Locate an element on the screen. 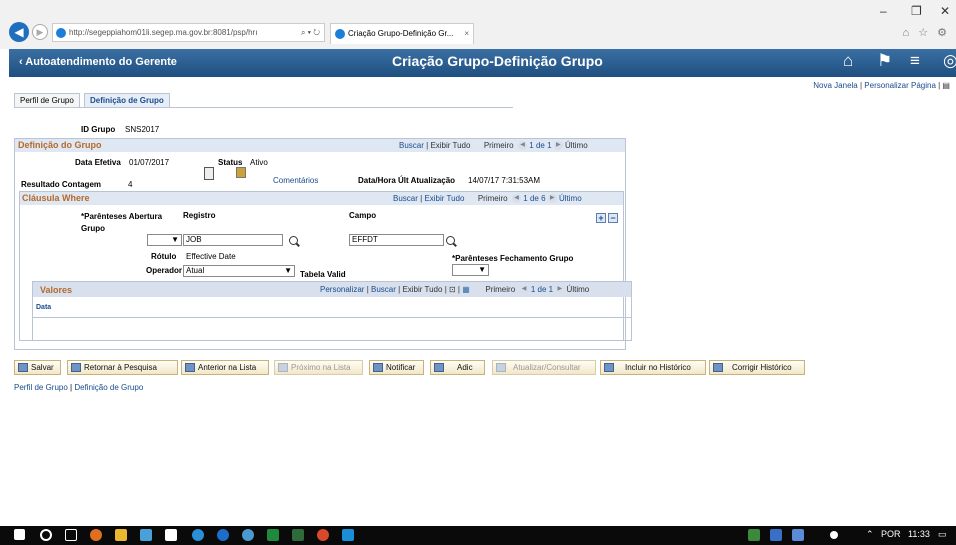 The image size is (956, 545). record-input: JOB is located at coordinates (233, 240).